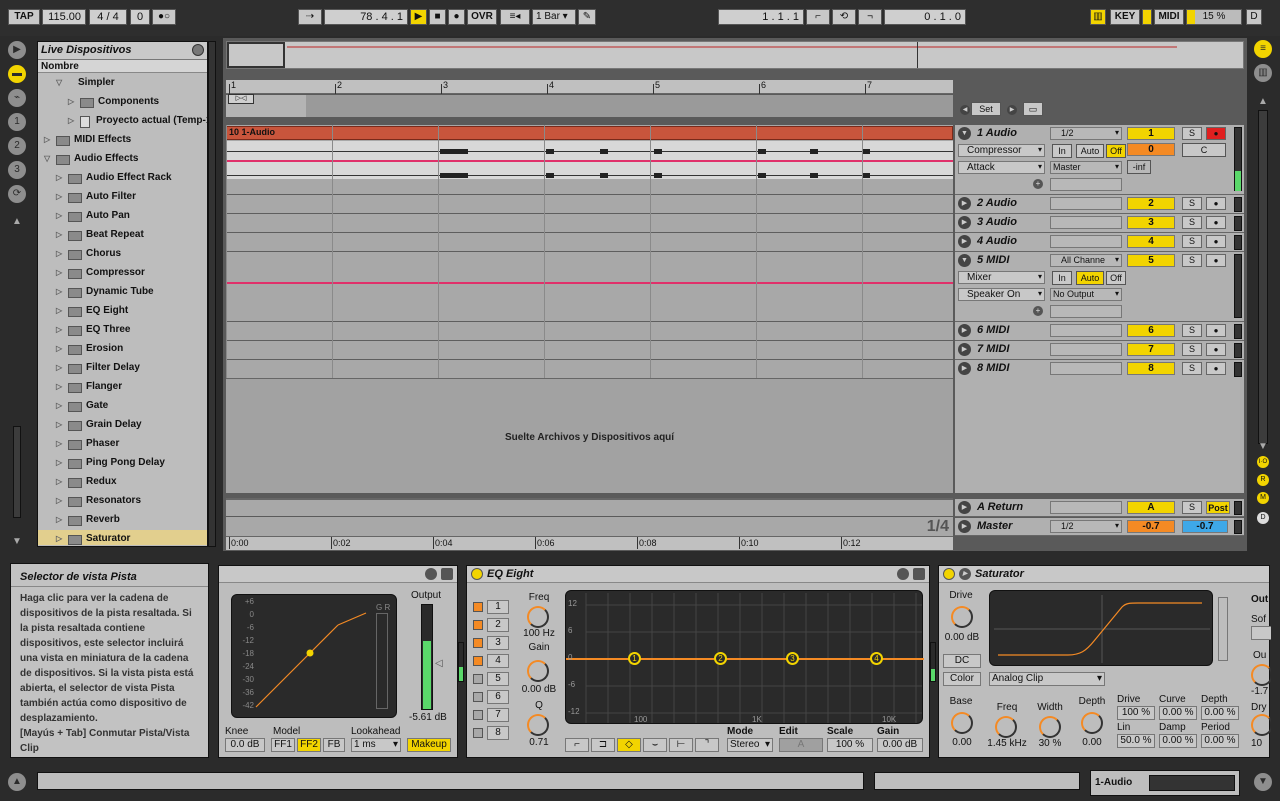 The width and height of the screenshot is (1280, 801). Describe the element at coordinates (17, 221) in the screenshot. I see `nav-up-arrow-icon: ▲` at that location.